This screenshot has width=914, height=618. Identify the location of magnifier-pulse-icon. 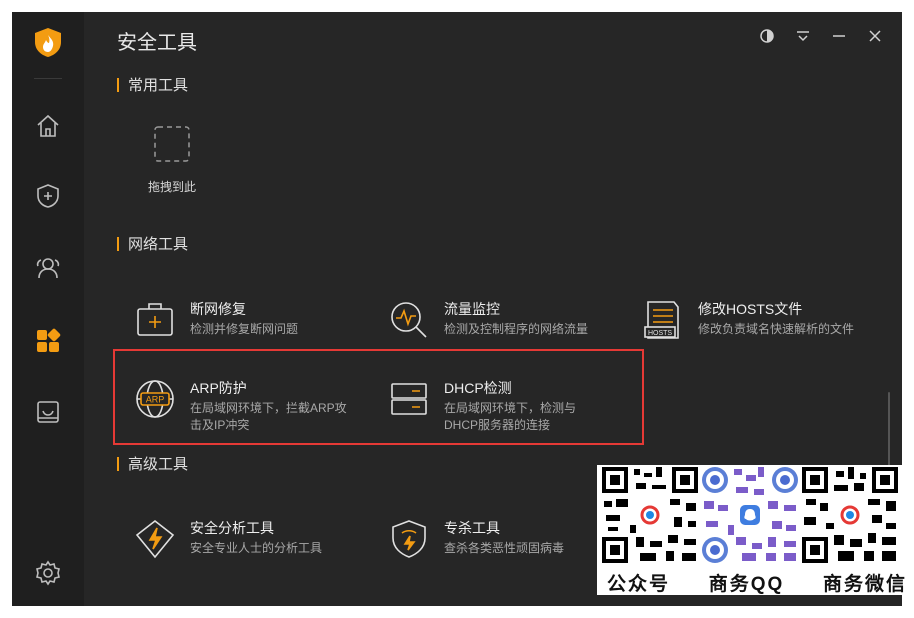
(409, 320).